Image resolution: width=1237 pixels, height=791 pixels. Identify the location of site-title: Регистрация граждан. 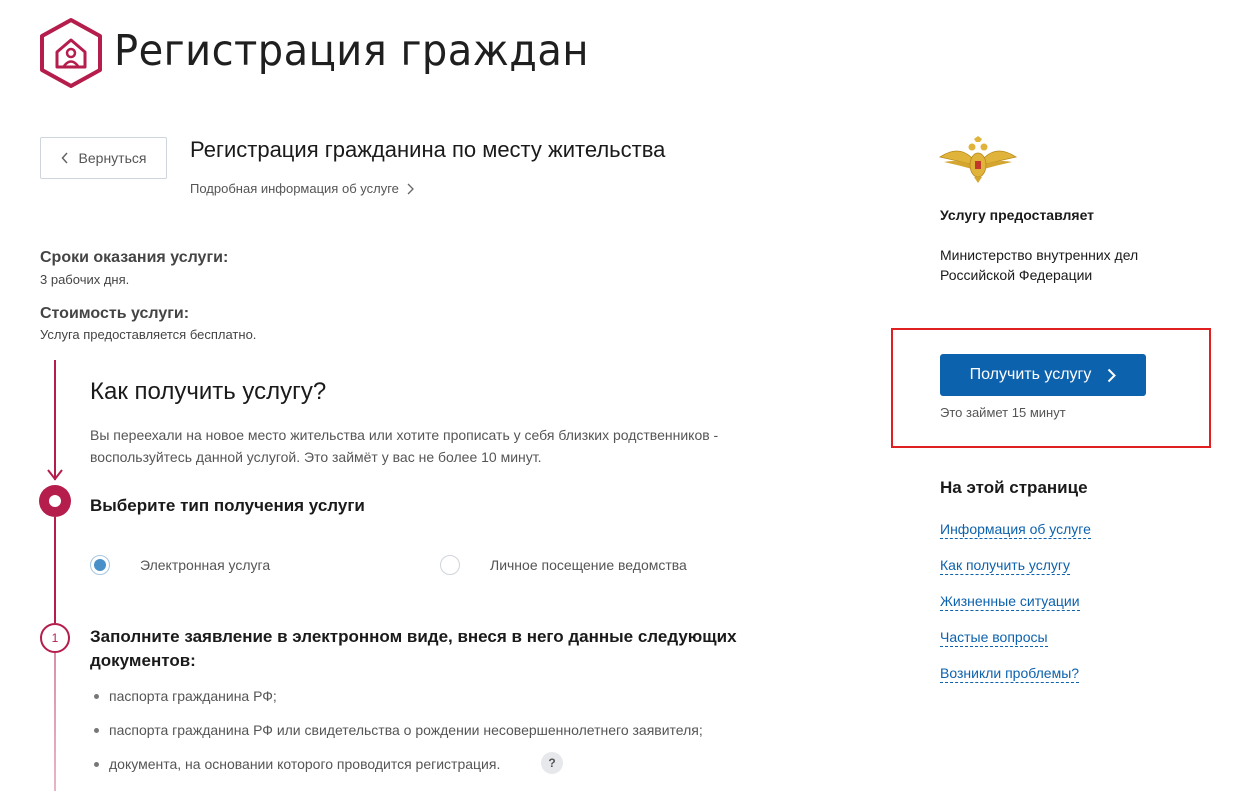
(351, 51).